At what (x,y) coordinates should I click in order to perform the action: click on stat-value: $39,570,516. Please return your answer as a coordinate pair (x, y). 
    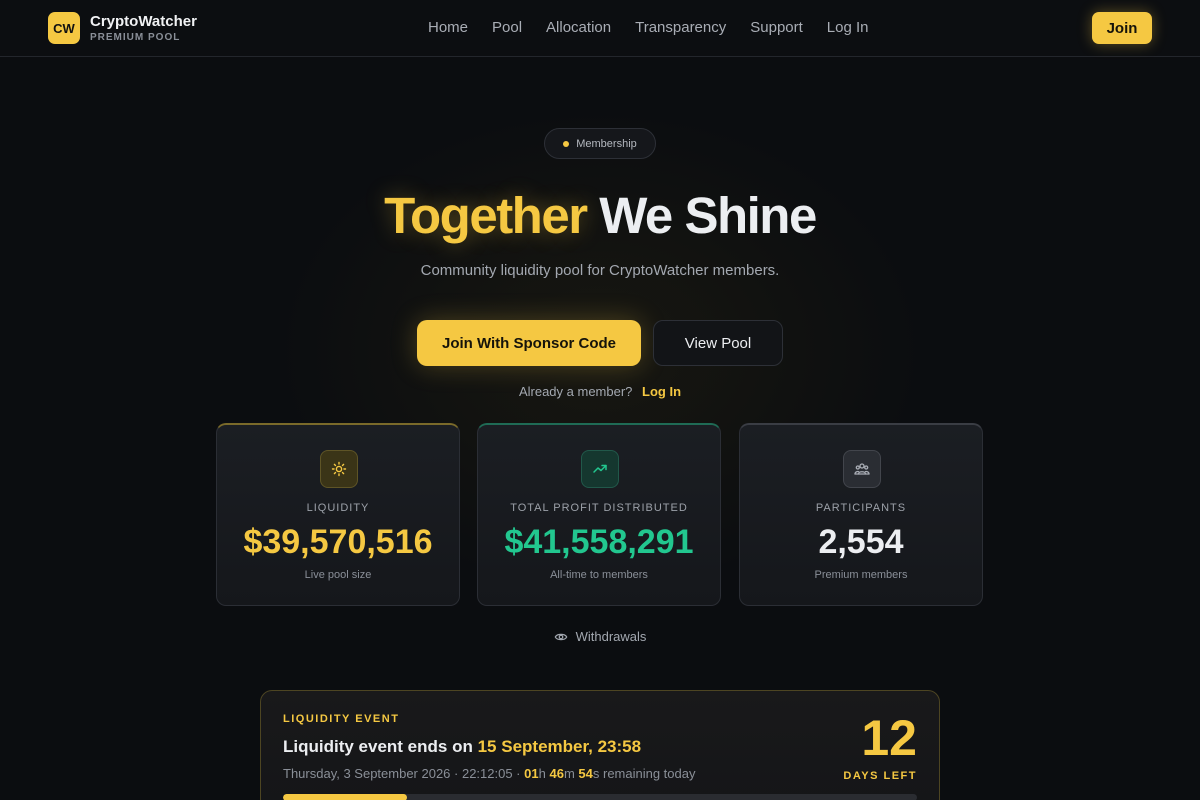
    Looking at the image, I should click on (338, 542).